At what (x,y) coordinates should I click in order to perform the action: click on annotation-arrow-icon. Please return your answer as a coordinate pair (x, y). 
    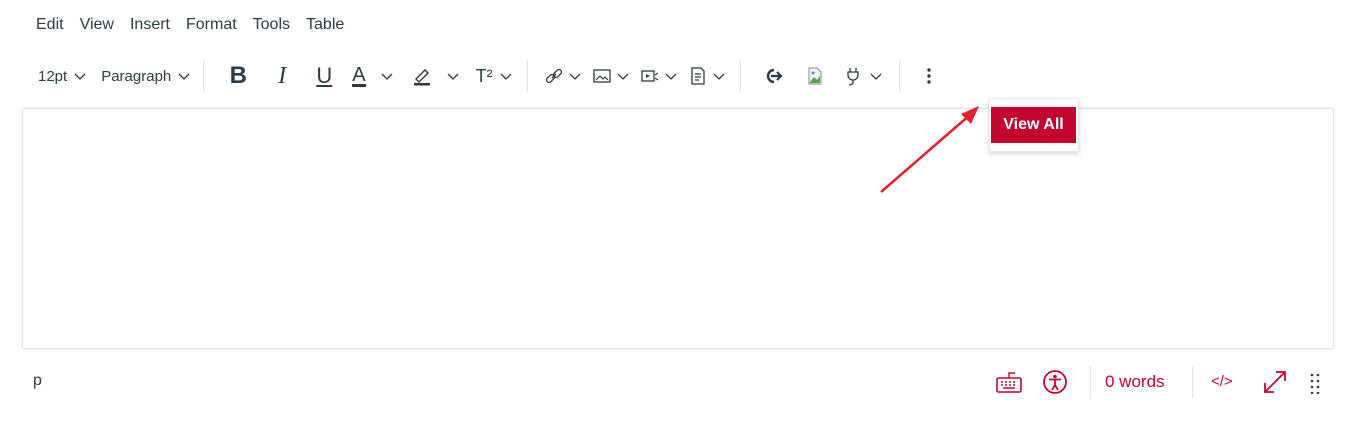
    Looking at the image, I should click on (929, 149).